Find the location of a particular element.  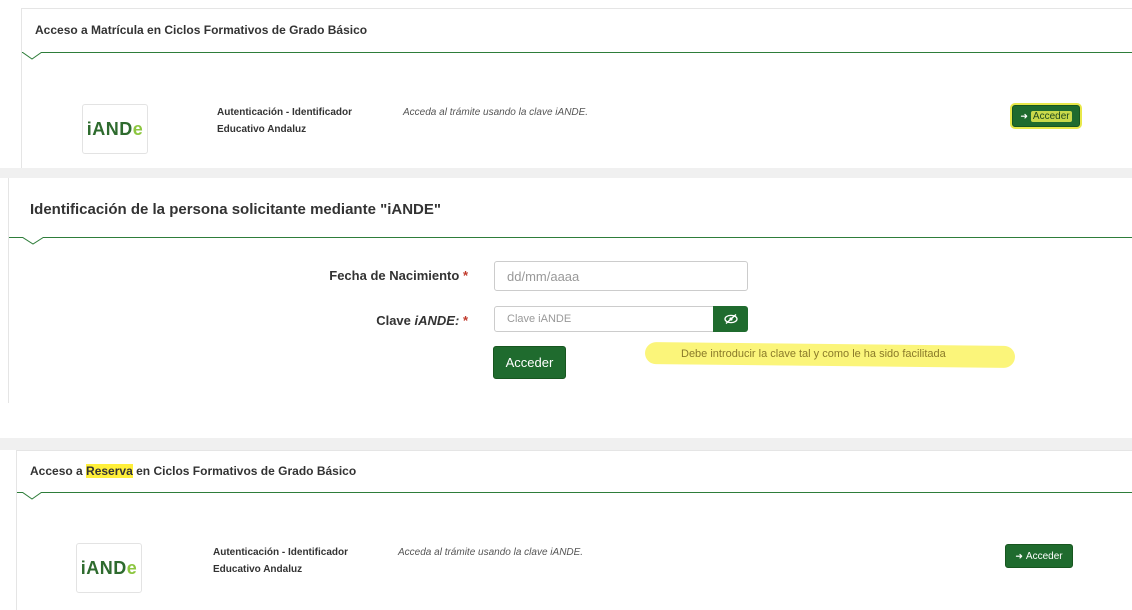

birth-date-label: Fecha de Nacimiento * is located at coordinates (398, 275).